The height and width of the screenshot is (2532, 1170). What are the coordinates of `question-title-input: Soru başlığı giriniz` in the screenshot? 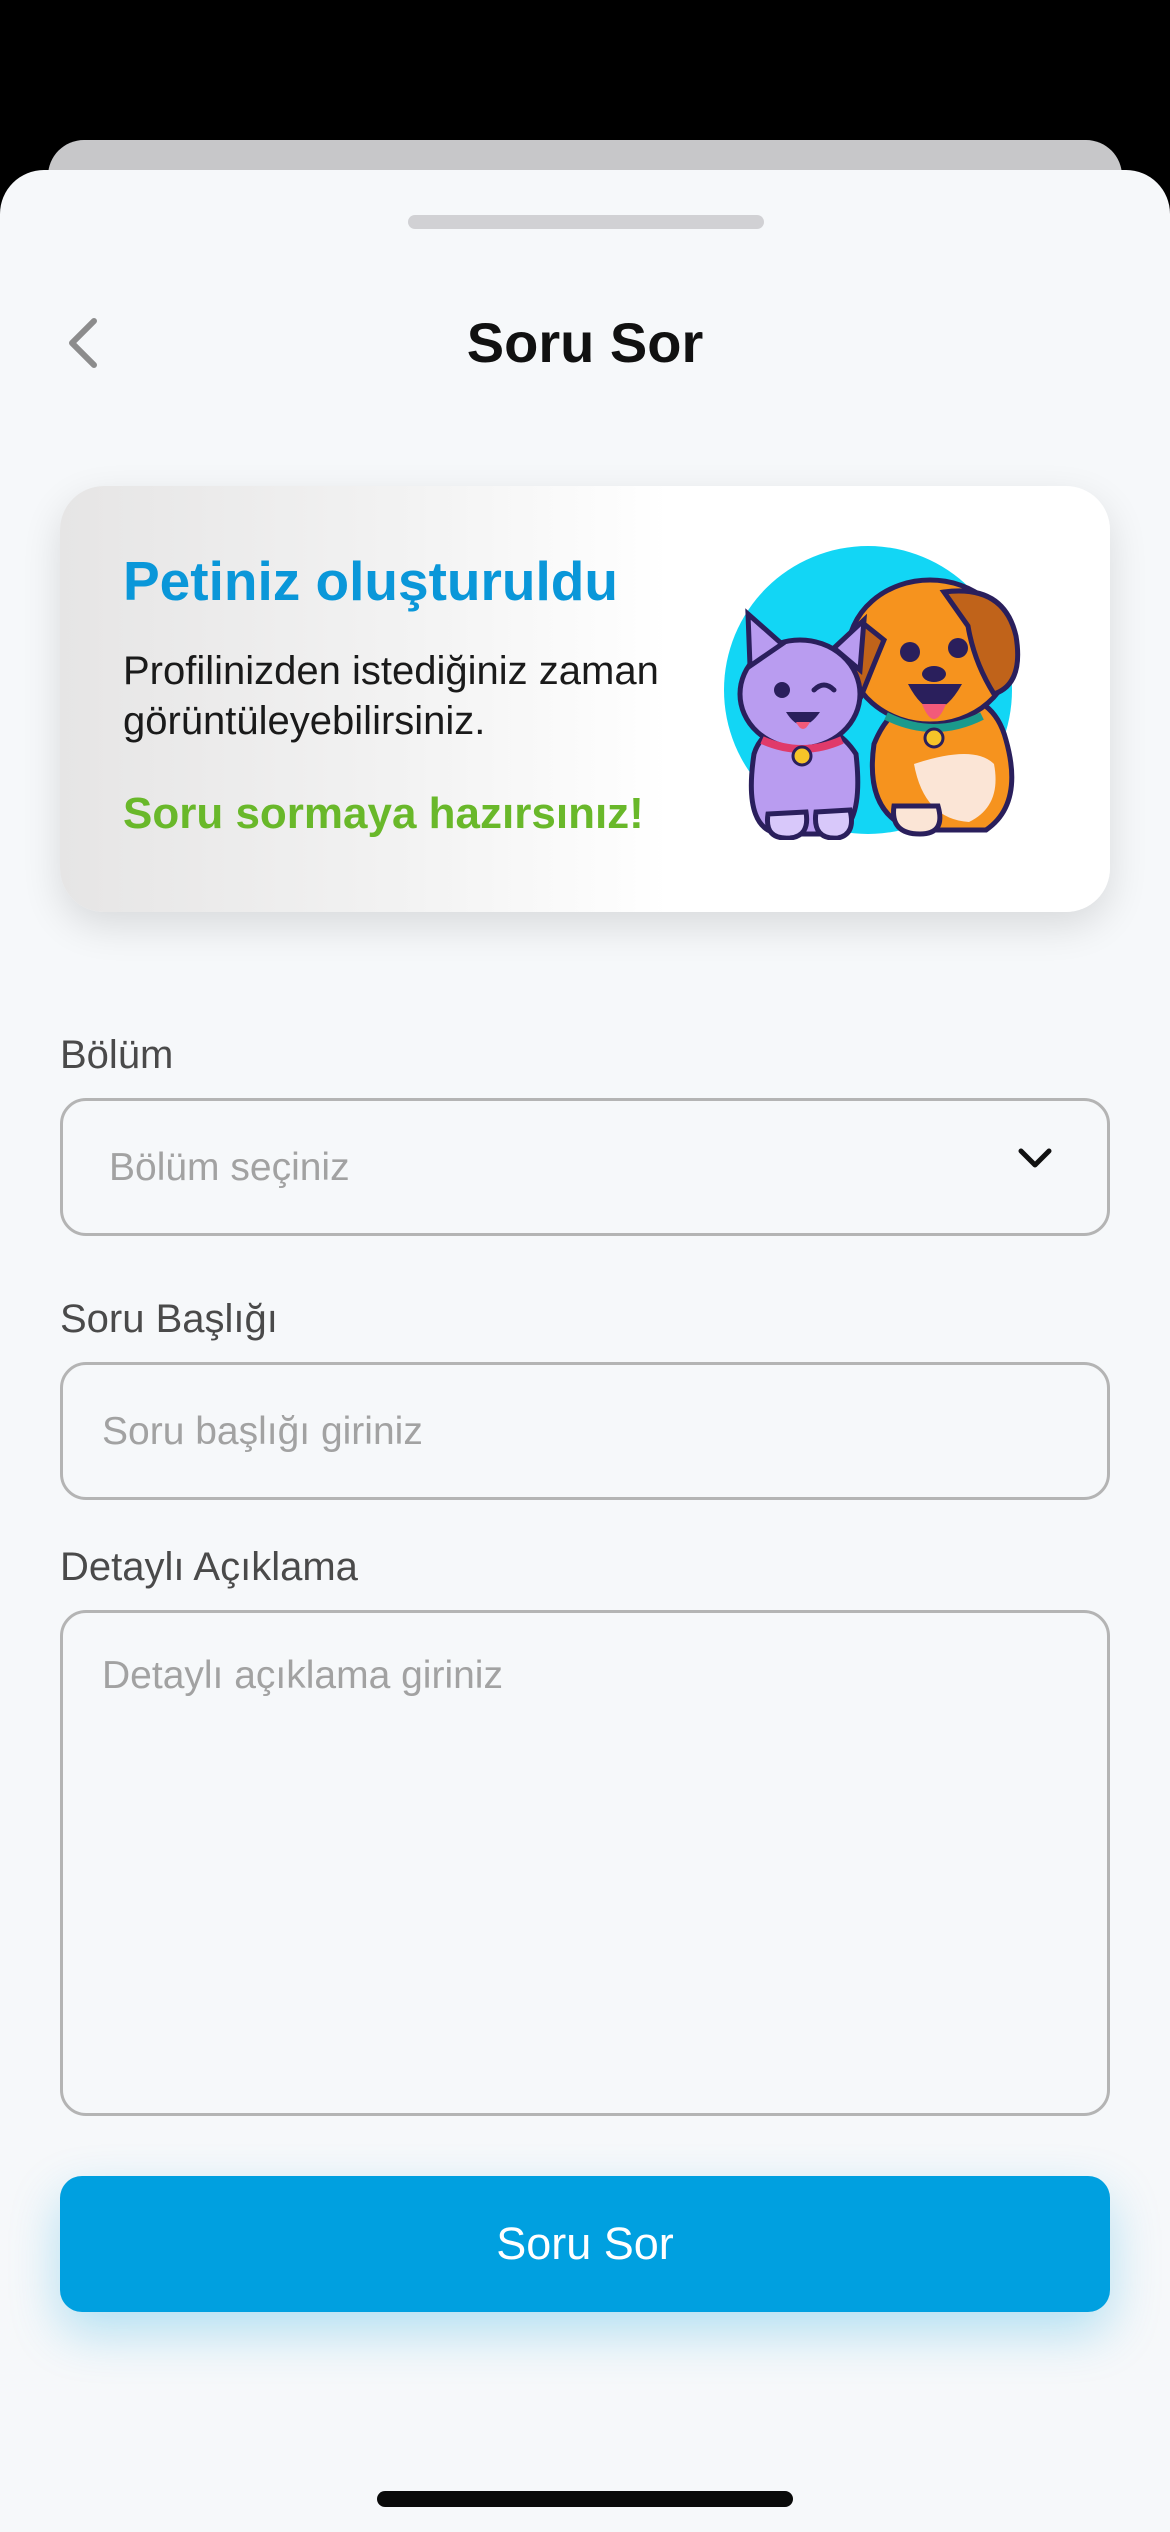 It's located at (585, 1431).